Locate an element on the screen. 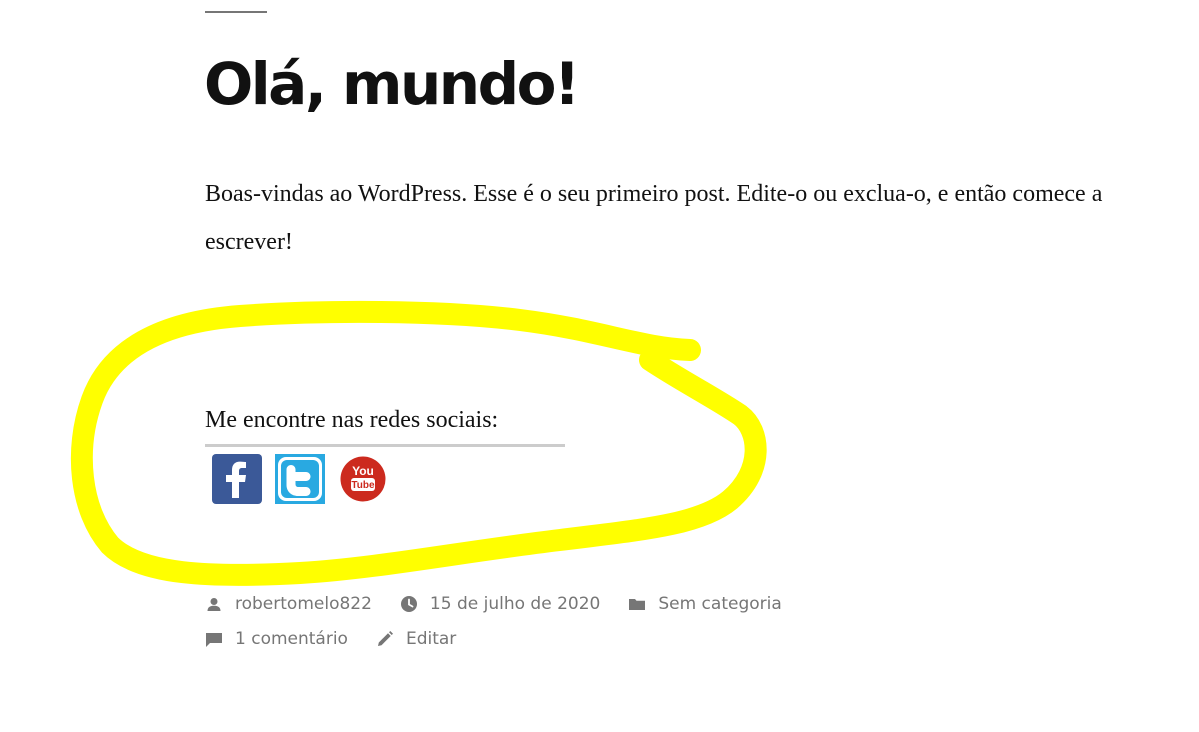  twitter-link is located at coordinates (300, 479).